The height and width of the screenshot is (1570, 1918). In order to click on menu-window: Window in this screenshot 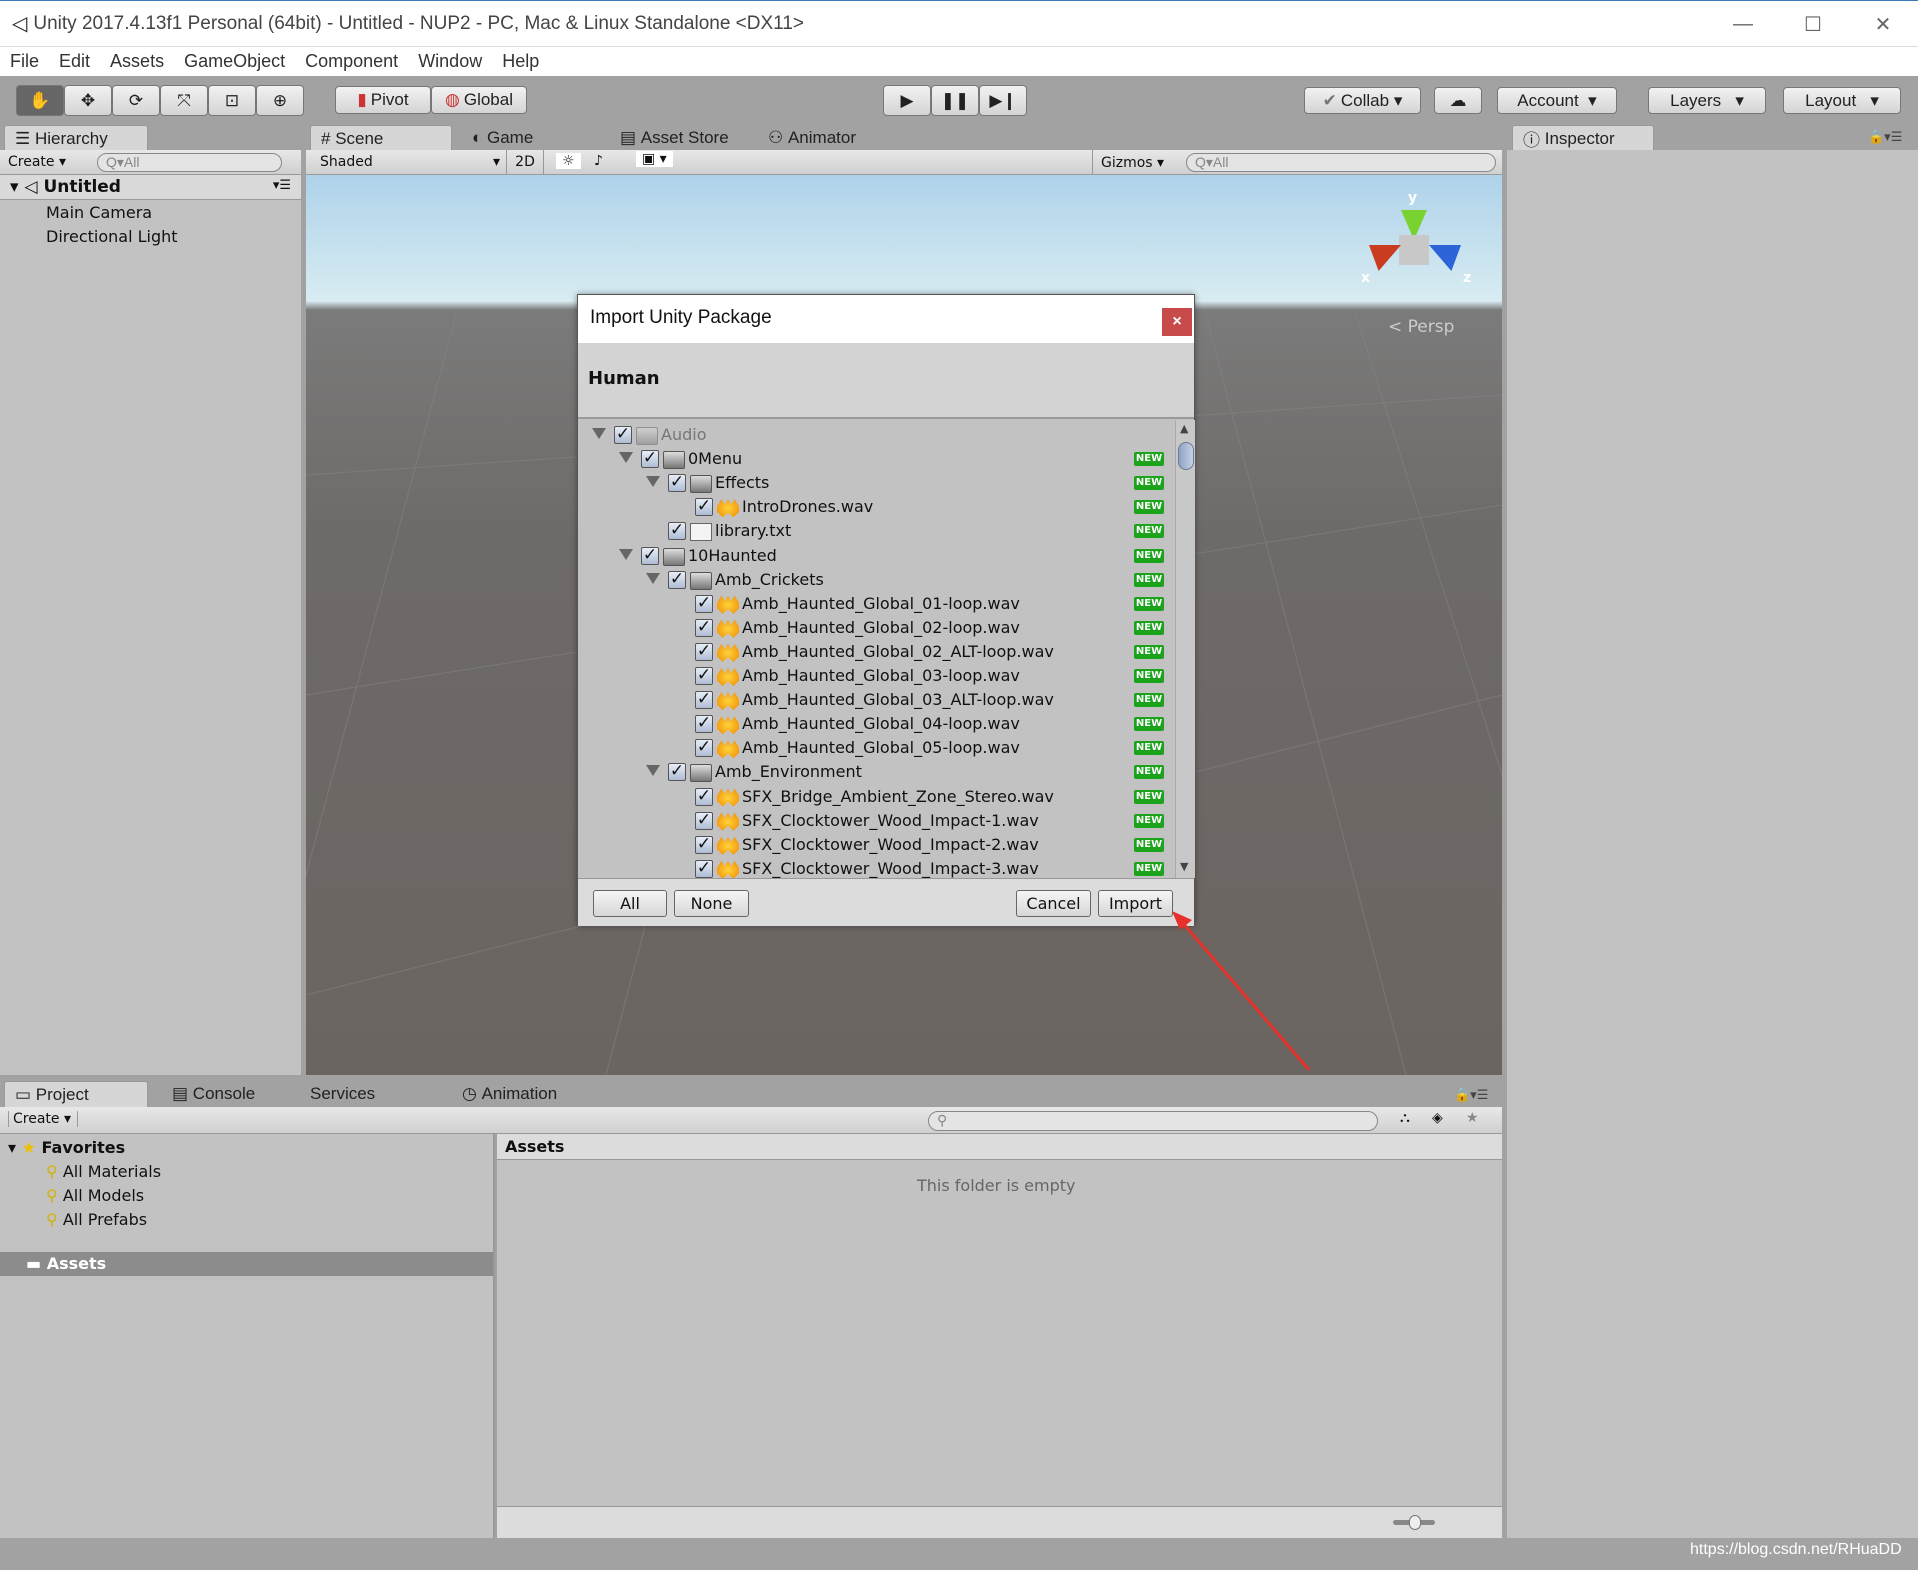, I will do `click(450, 61)`.